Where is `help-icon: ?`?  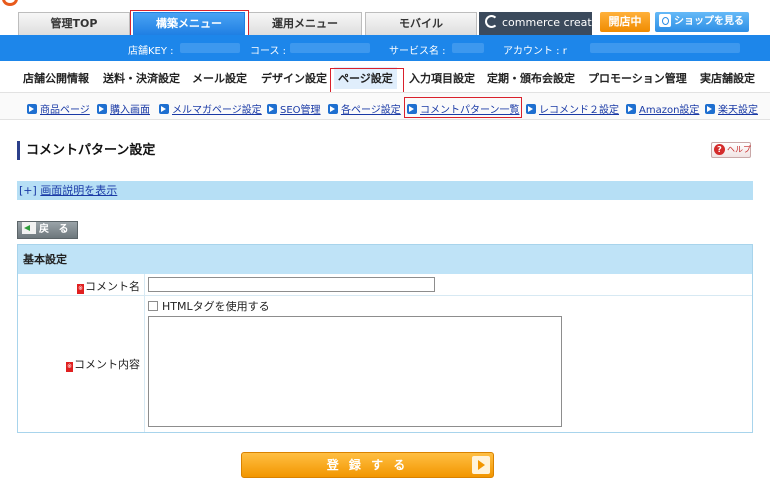 help-icon: ? is located at coordinates (719, 149).